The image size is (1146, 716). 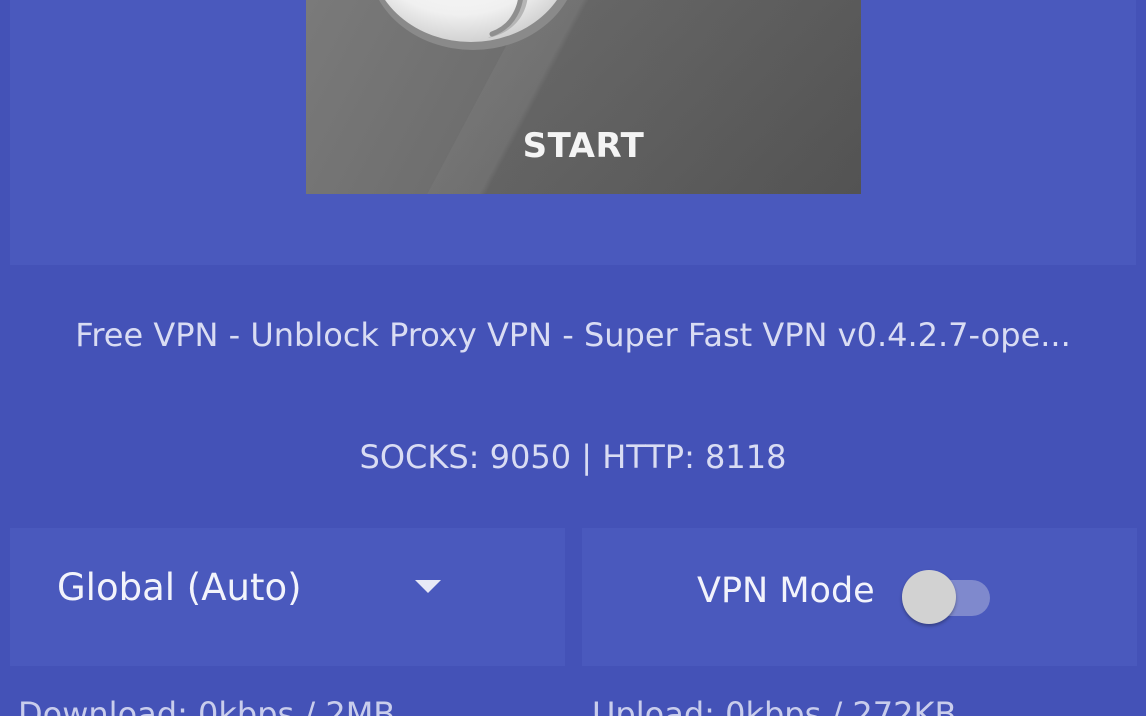 What do you see at coordinates (929, 597) in the screenshot?
I see `toggle-thumb` at bounding box center [929, 597].